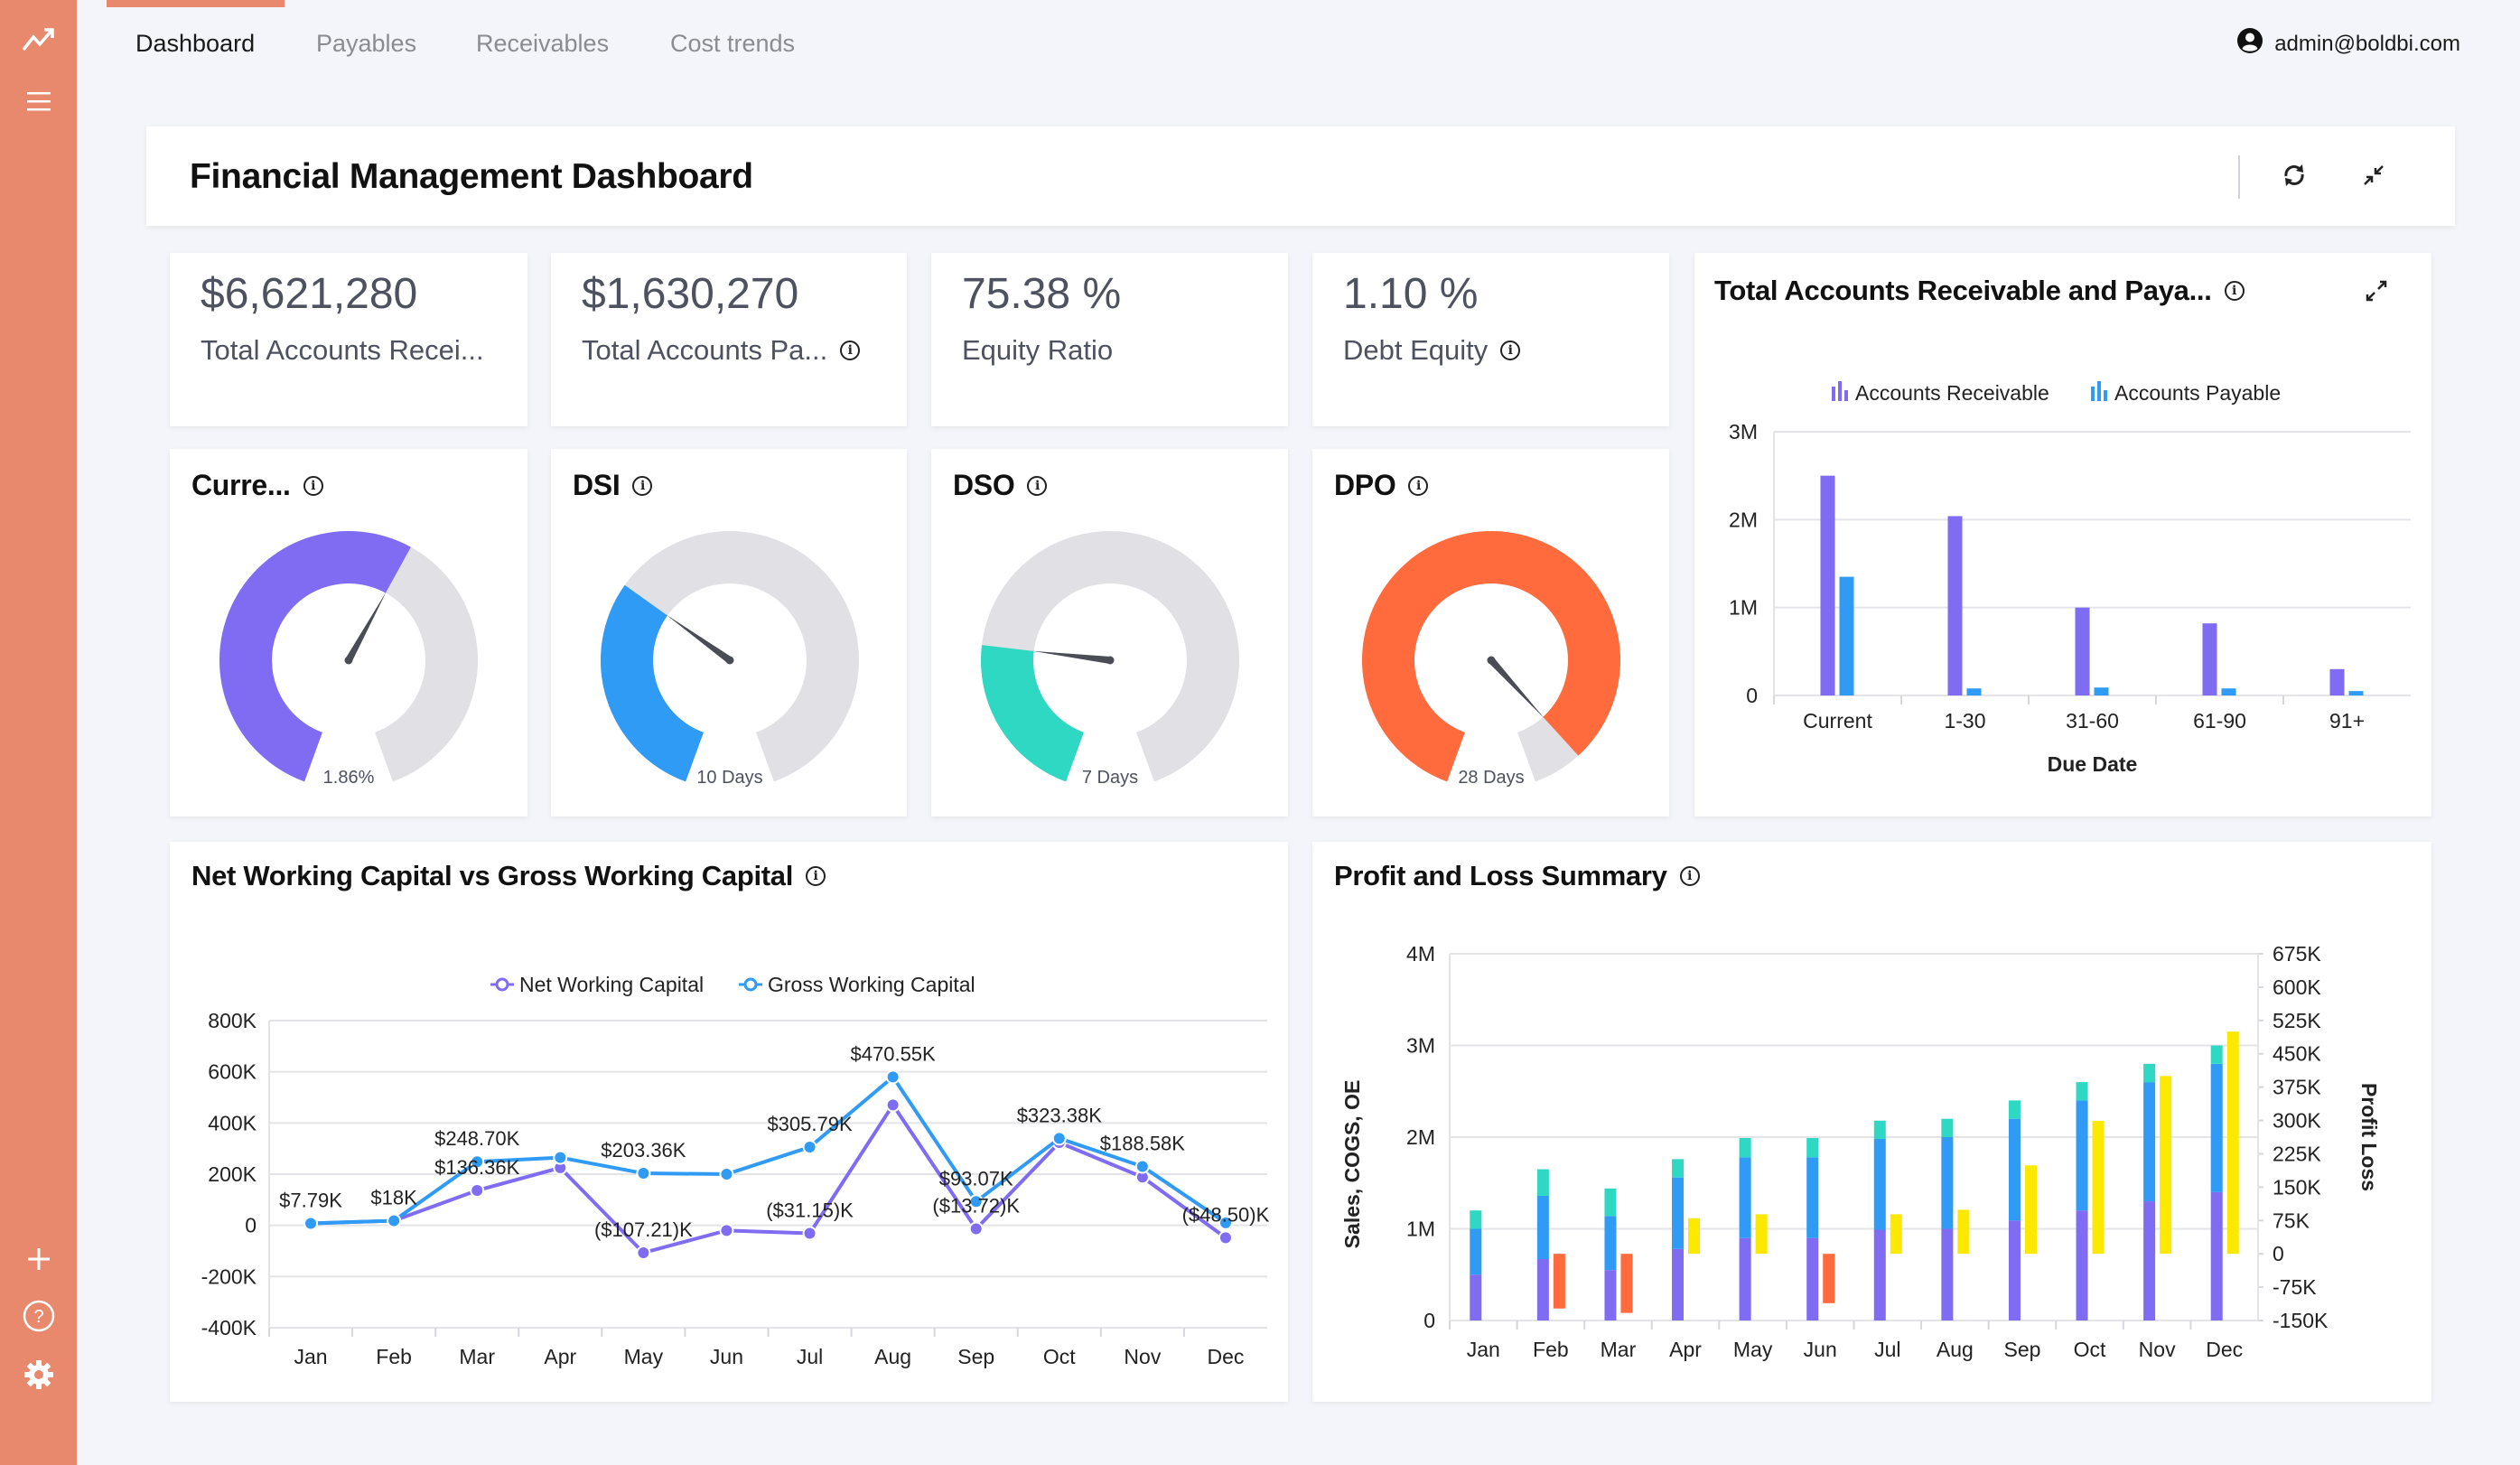 The height and width of the screenshot is (1465, 2520). Describe the element at coordinates (2297, 1020) in the screenshot. I see `y2-tick-label: 525K` at that location.